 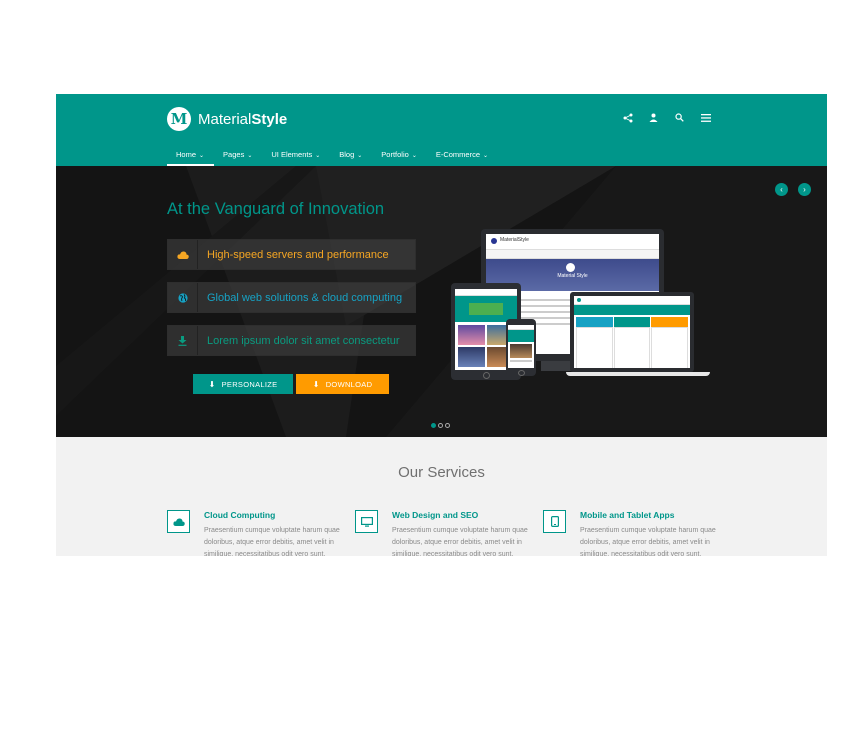 What do you see at coordinates (435, 515) in the screenshot?
I see `service-title: Web Design and SEO` at bounding box center [435, 515].